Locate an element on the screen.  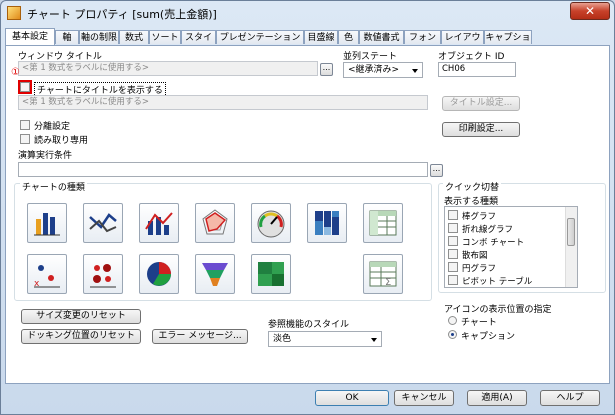
mekko-chart-icon is located at coordinates (327, 223).